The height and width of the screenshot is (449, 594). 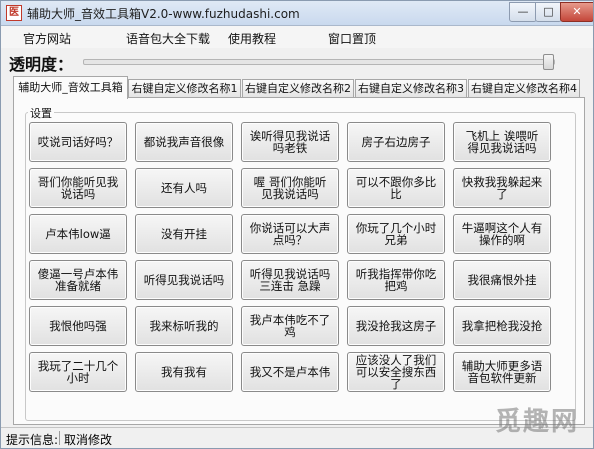 What do you see at coordinates (88, 440) in the screenshot?
I see `status-message: 取消修改` at bounding box center [88, 440].